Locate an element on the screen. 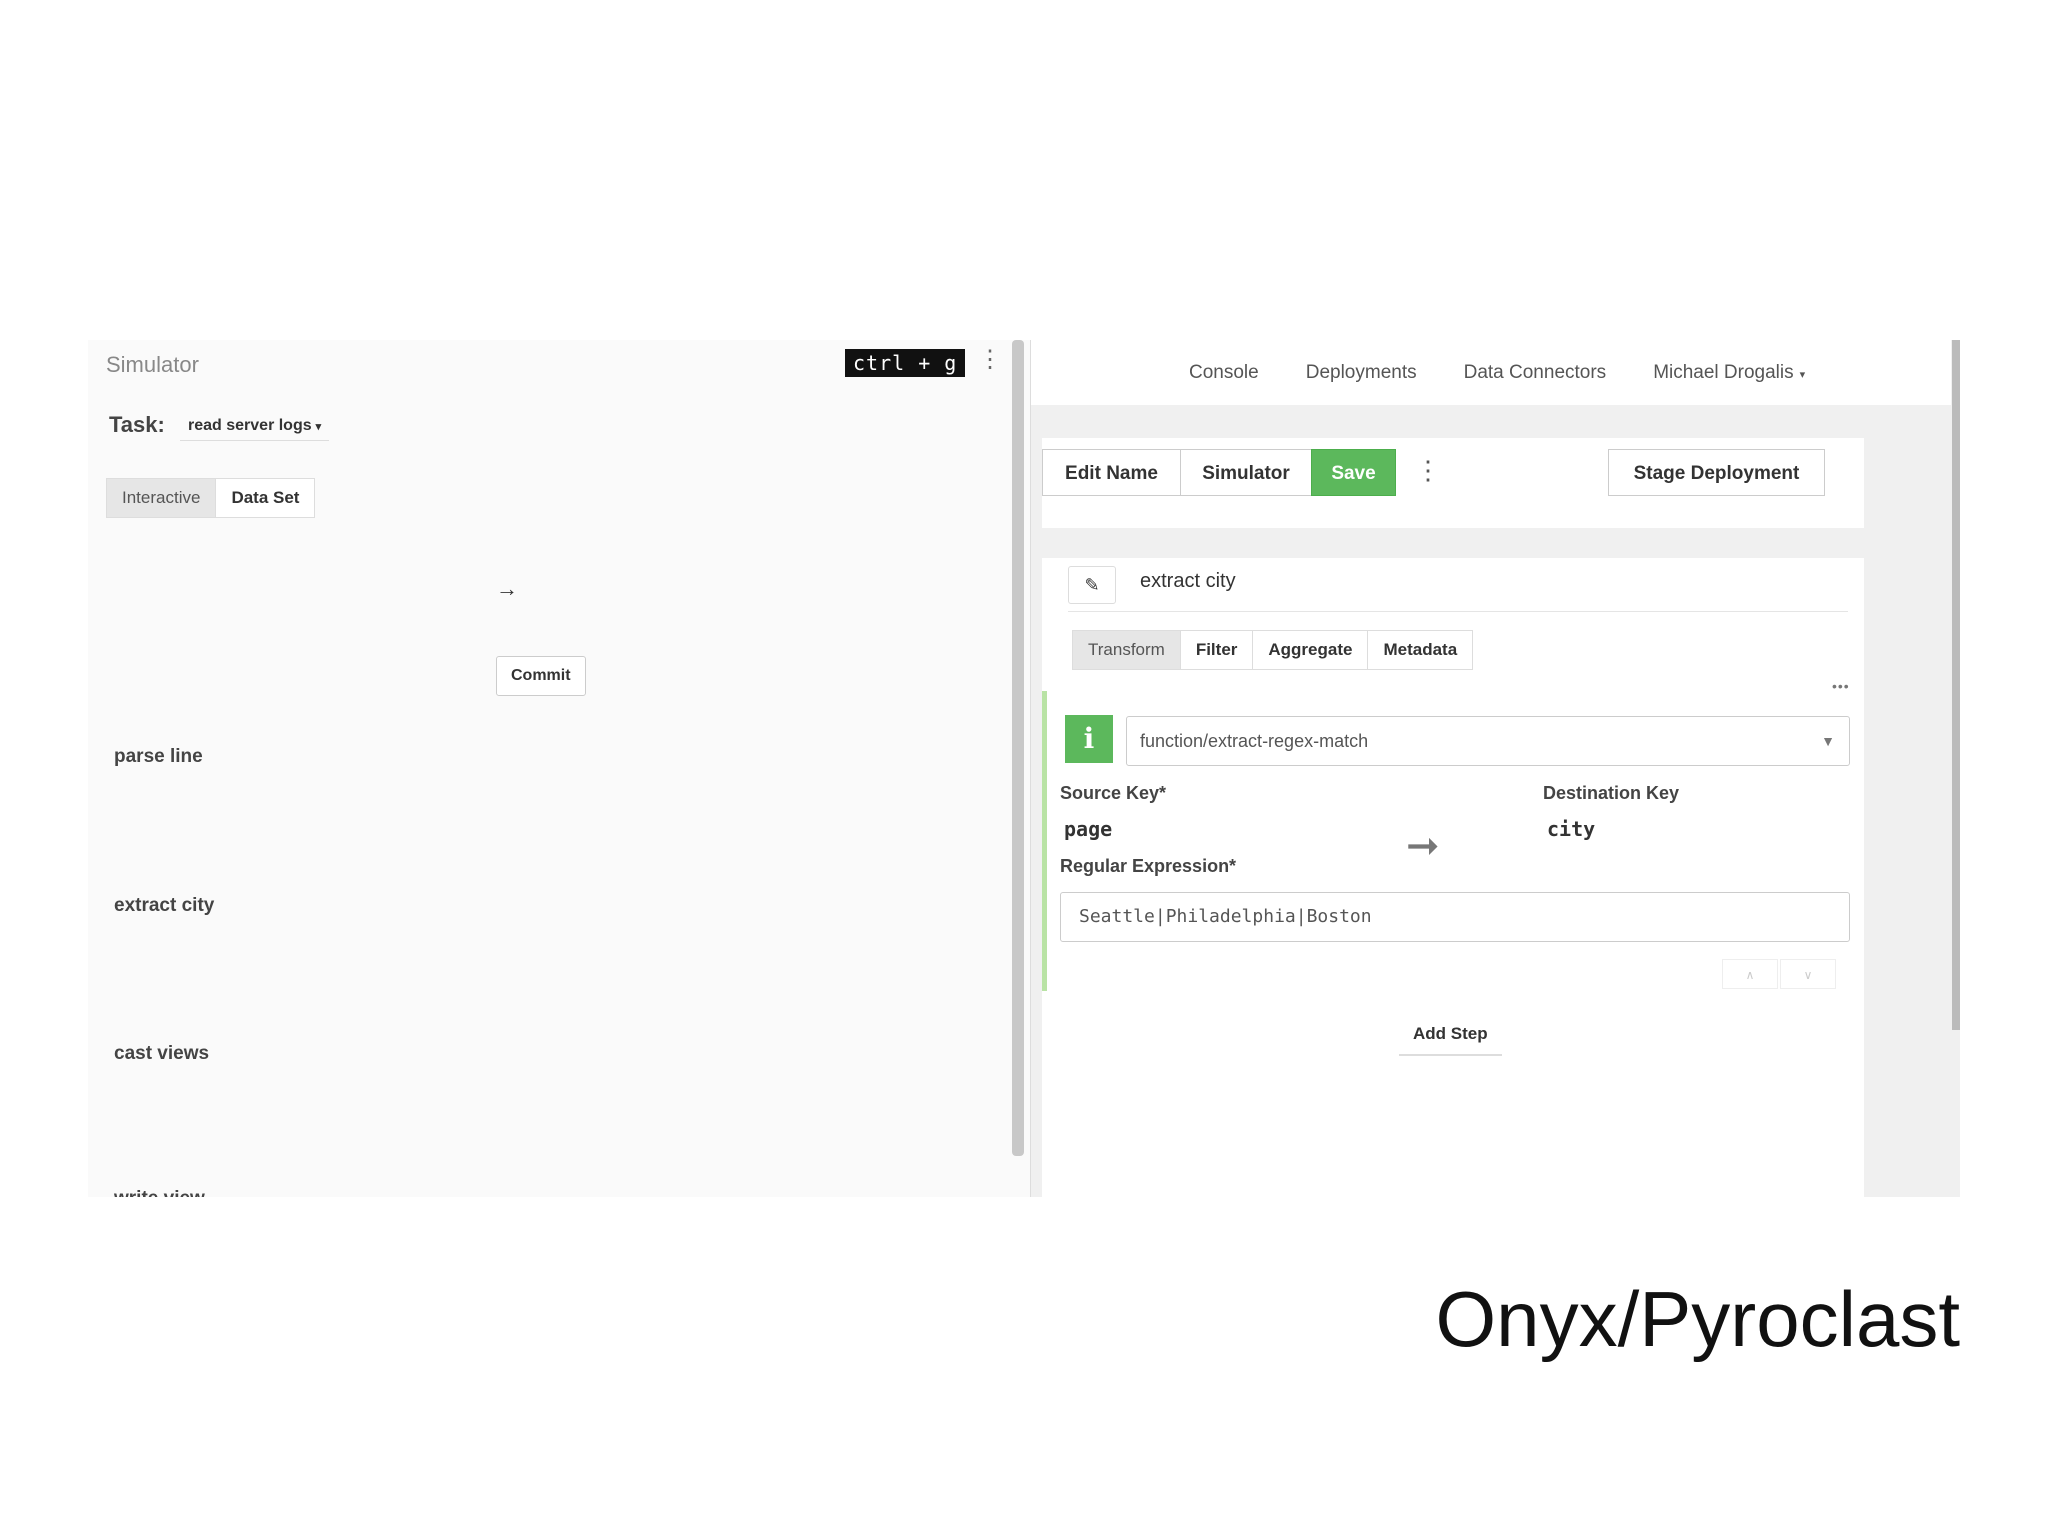 This screenshot has height=1536, width=2048. info-icon: i is located at coordinates (1089, 739).